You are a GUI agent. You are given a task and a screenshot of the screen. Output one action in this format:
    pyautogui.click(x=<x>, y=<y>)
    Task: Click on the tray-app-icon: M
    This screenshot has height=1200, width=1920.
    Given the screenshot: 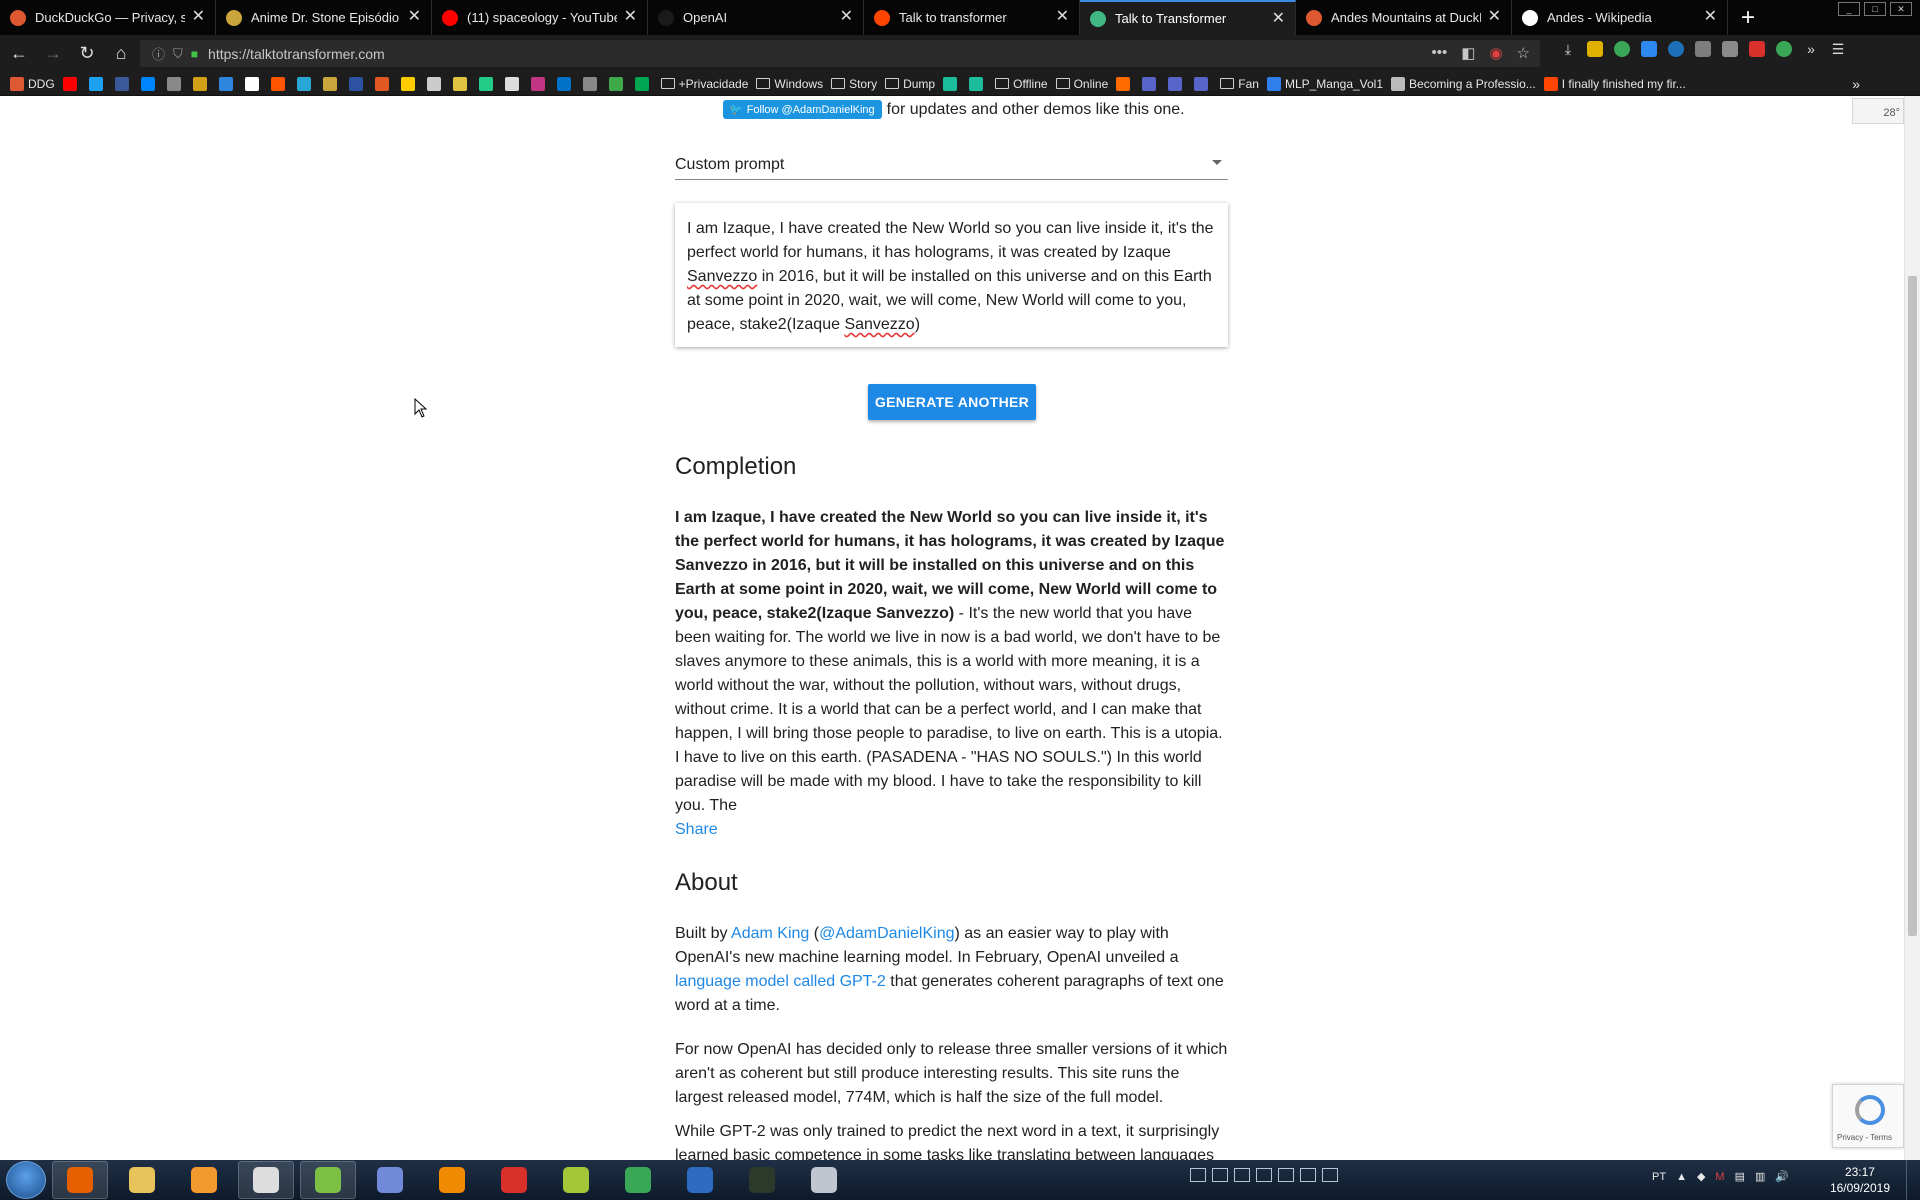 What is the action you would take?
    pyautogui.click(x=1719, y=1177)
    